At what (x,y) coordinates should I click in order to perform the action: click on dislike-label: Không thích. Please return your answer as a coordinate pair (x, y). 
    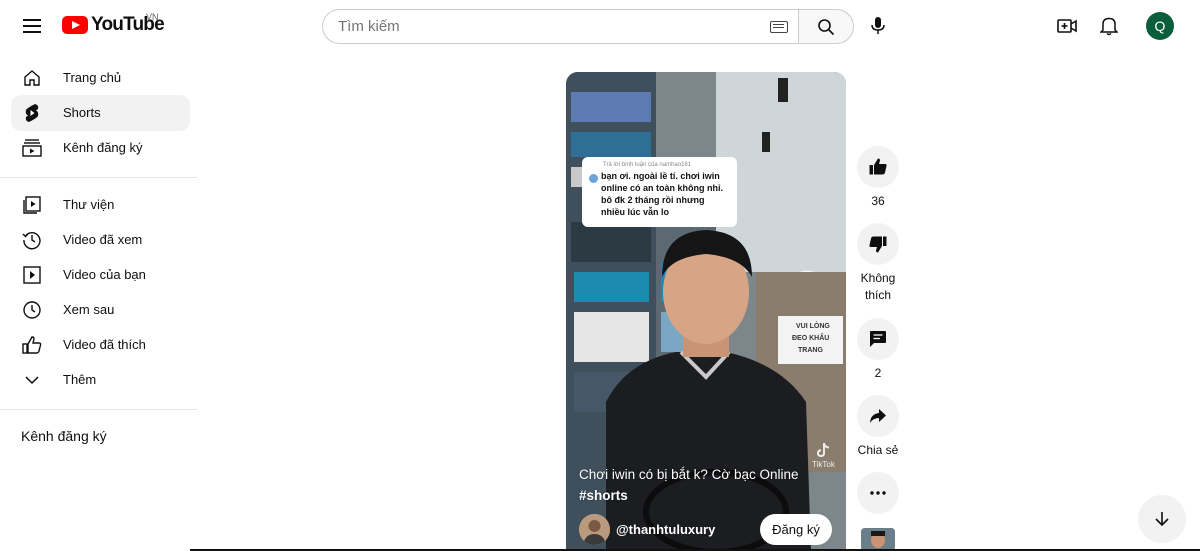
    Looking at the image, I should click on (878, 286).